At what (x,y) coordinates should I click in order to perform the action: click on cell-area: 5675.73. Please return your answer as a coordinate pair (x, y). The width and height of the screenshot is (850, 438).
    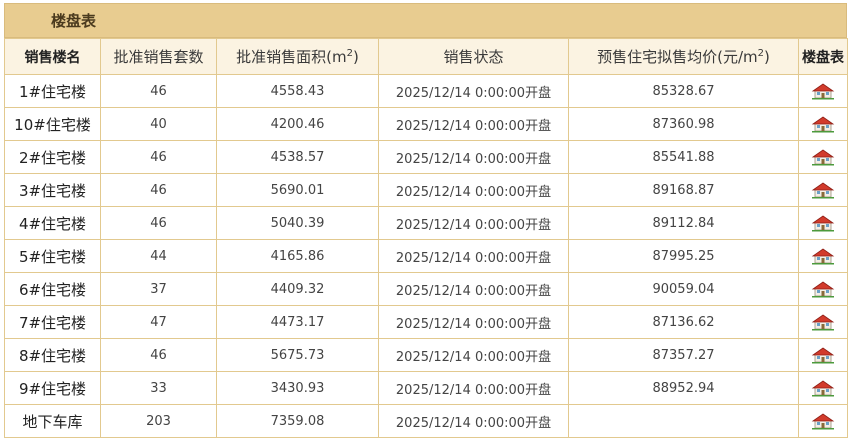
    Looking at the image, I should click on (297, 355).